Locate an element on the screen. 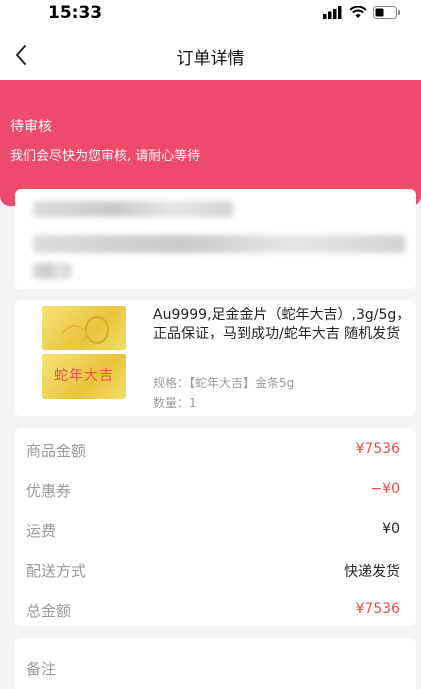  address-detail-blurred is located at coordinates (219, 244).